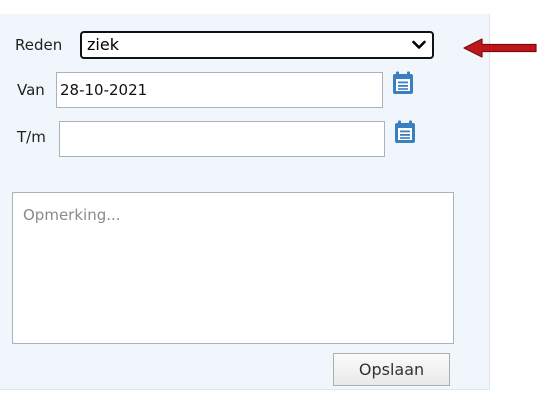 The height and width of the screenshot is (410, 538). What do you see at coordinates (391, 369) in the screenshot?
I see `save-button: Opslaan` at bounding box center [391, 369].